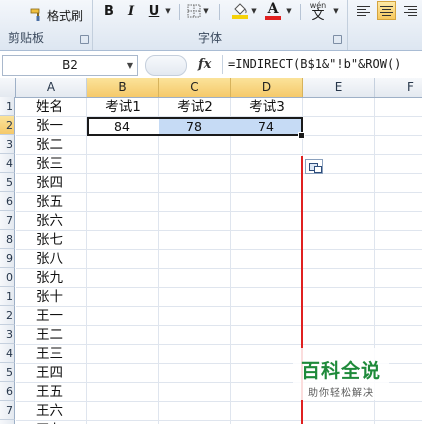 The height and width of the screenshot is (424, 422). Describe the element at coordinates (26, 38) in the screenshot. I see `clipboard-group-label: 剪贴板` at that location.